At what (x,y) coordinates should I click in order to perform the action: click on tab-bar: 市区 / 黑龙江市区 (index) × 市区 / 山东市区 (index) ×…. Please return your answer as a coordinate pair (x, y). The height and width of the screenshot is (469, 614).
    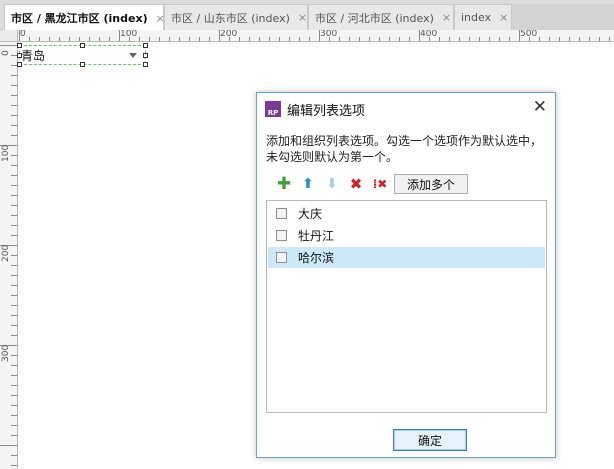
    Looking at the image, I should click on (307, 15).